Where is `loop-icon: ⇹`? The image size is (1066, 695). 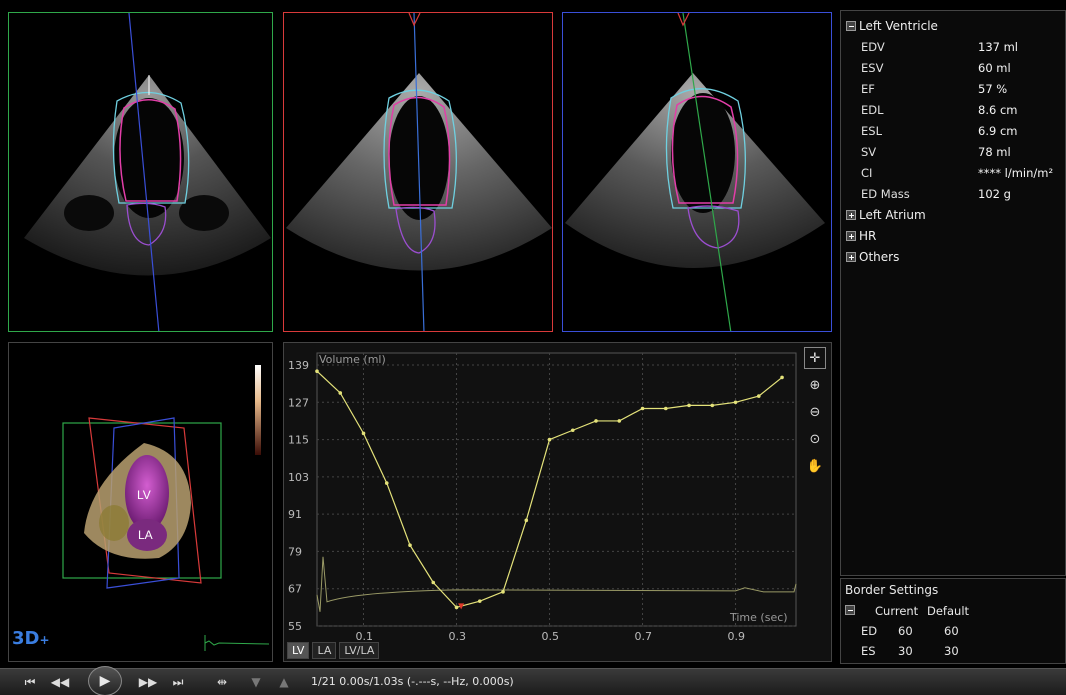 loop-icon: ⇹ is located at coordinates (222, 682).